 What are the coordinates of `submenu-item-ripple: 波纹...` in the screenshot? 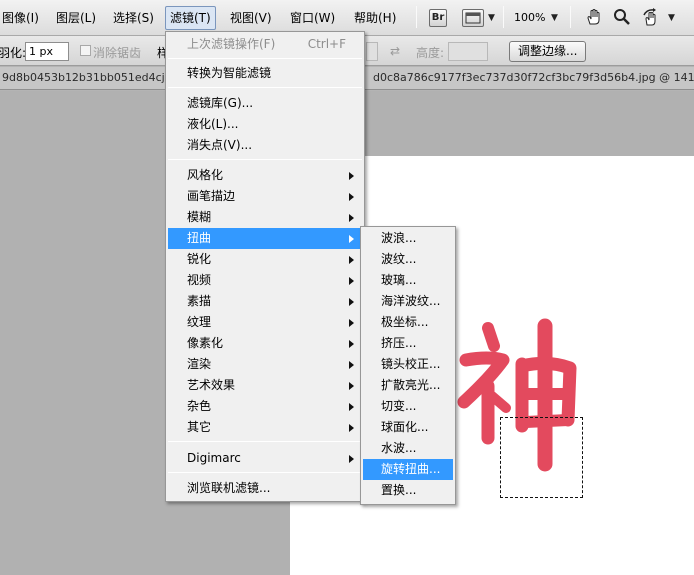 It's located at (408, 259).